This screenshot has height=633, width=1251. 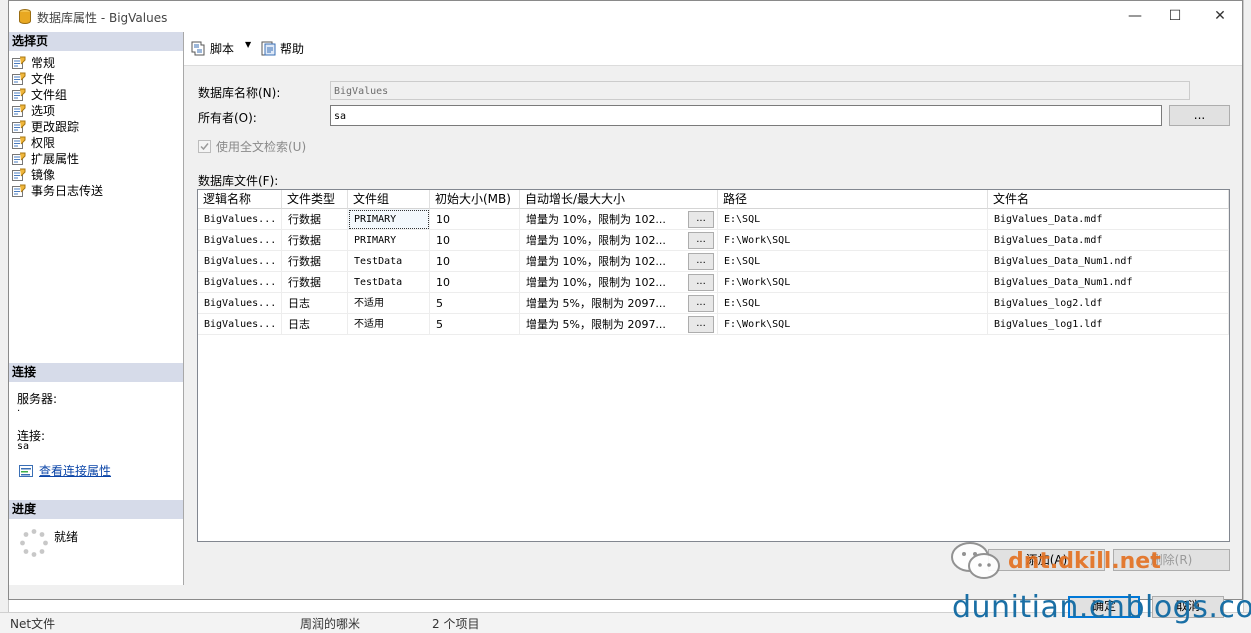 What do you see at coordinates (75, 470) in the screenshot?
I see `view-connection-properties-link: 查看连接属性` at bounding box center [75, 470].